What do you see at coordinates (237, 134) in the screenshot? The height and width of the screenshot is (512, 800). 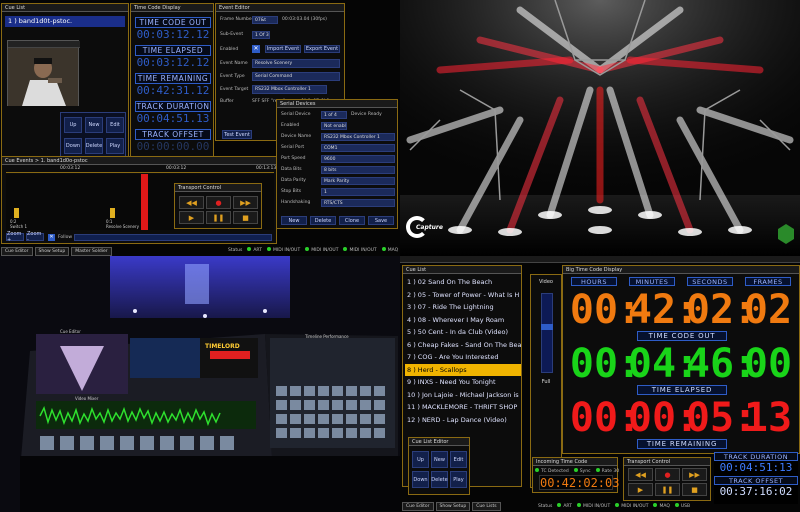 I see `test-event-button: Test Event` at bounding box center [237, 134].